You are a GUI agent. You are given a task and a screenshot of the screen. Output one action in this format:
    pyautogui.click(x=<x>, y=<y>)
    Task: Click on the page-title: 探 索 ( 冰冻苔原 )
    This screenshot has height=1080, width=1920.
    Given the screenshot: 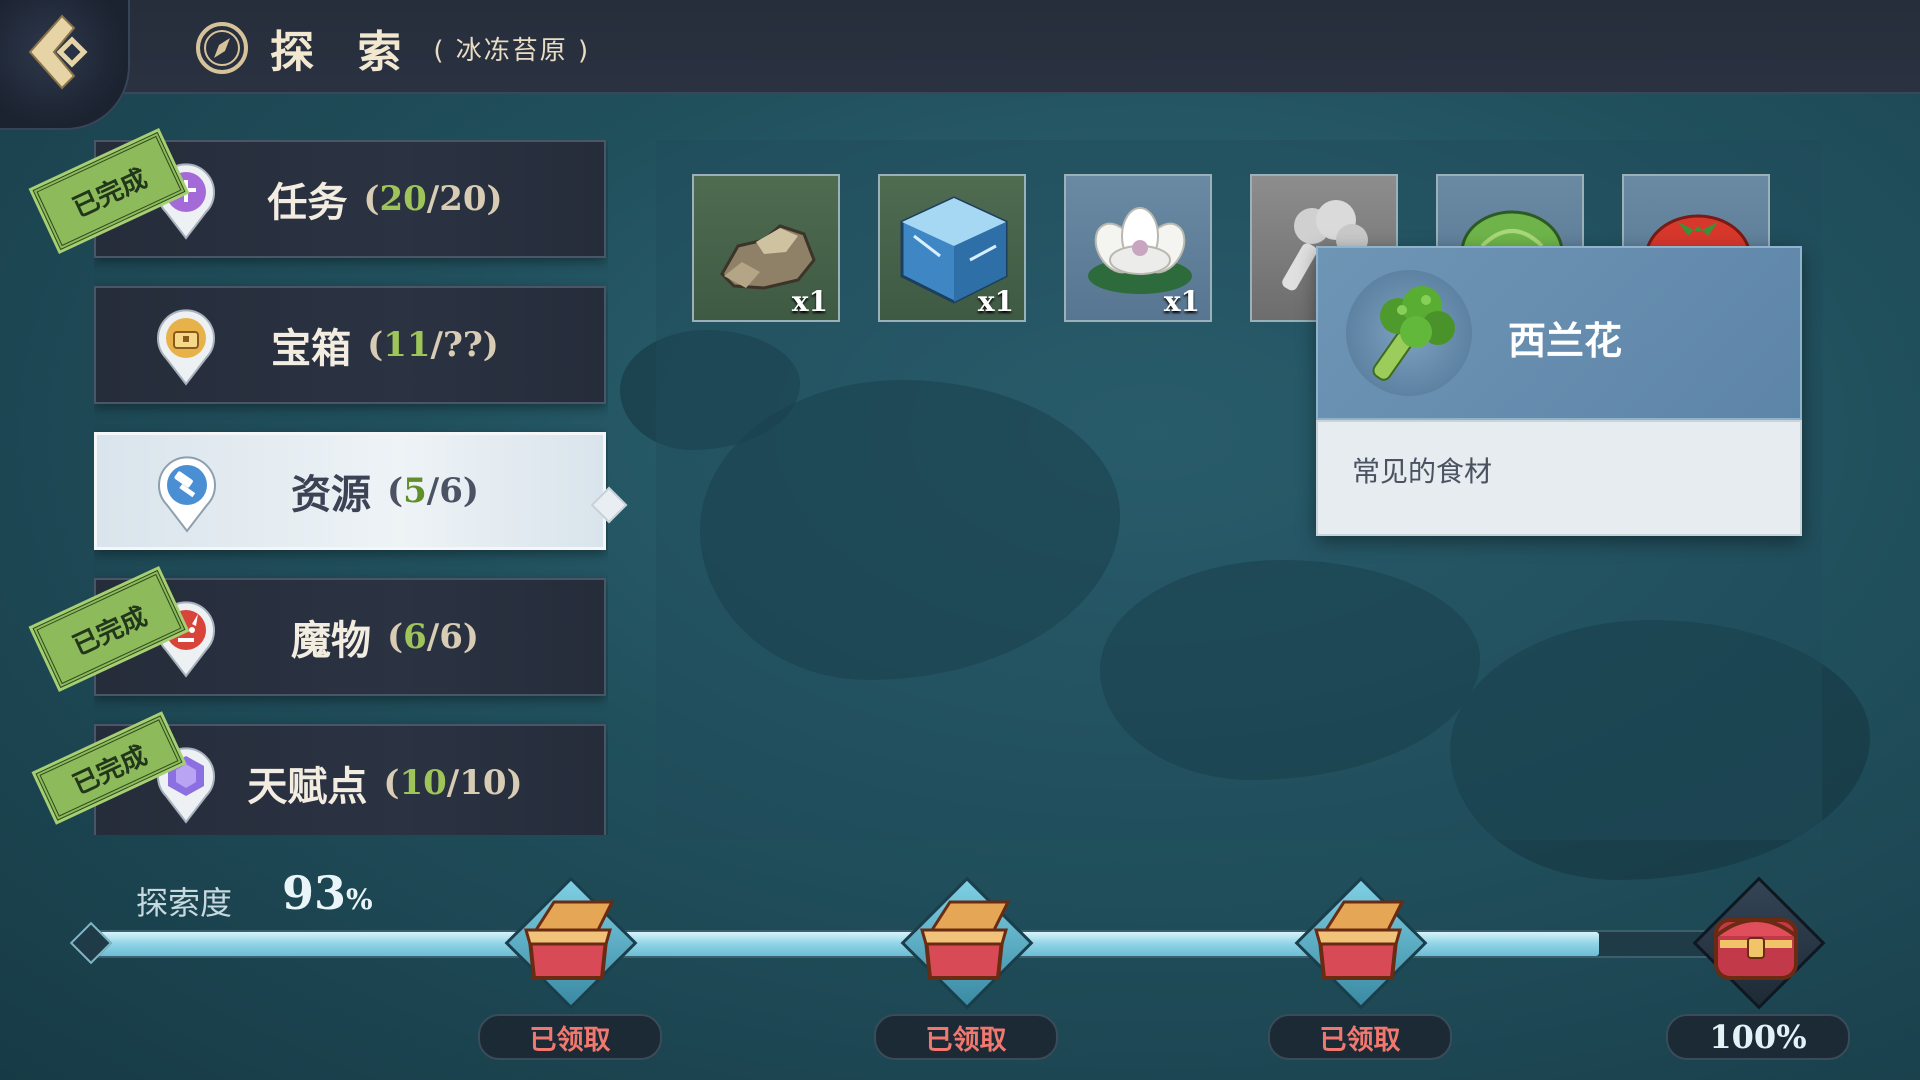 What is the action you would take?
    pyautogui.click(x=391, y=48)
    